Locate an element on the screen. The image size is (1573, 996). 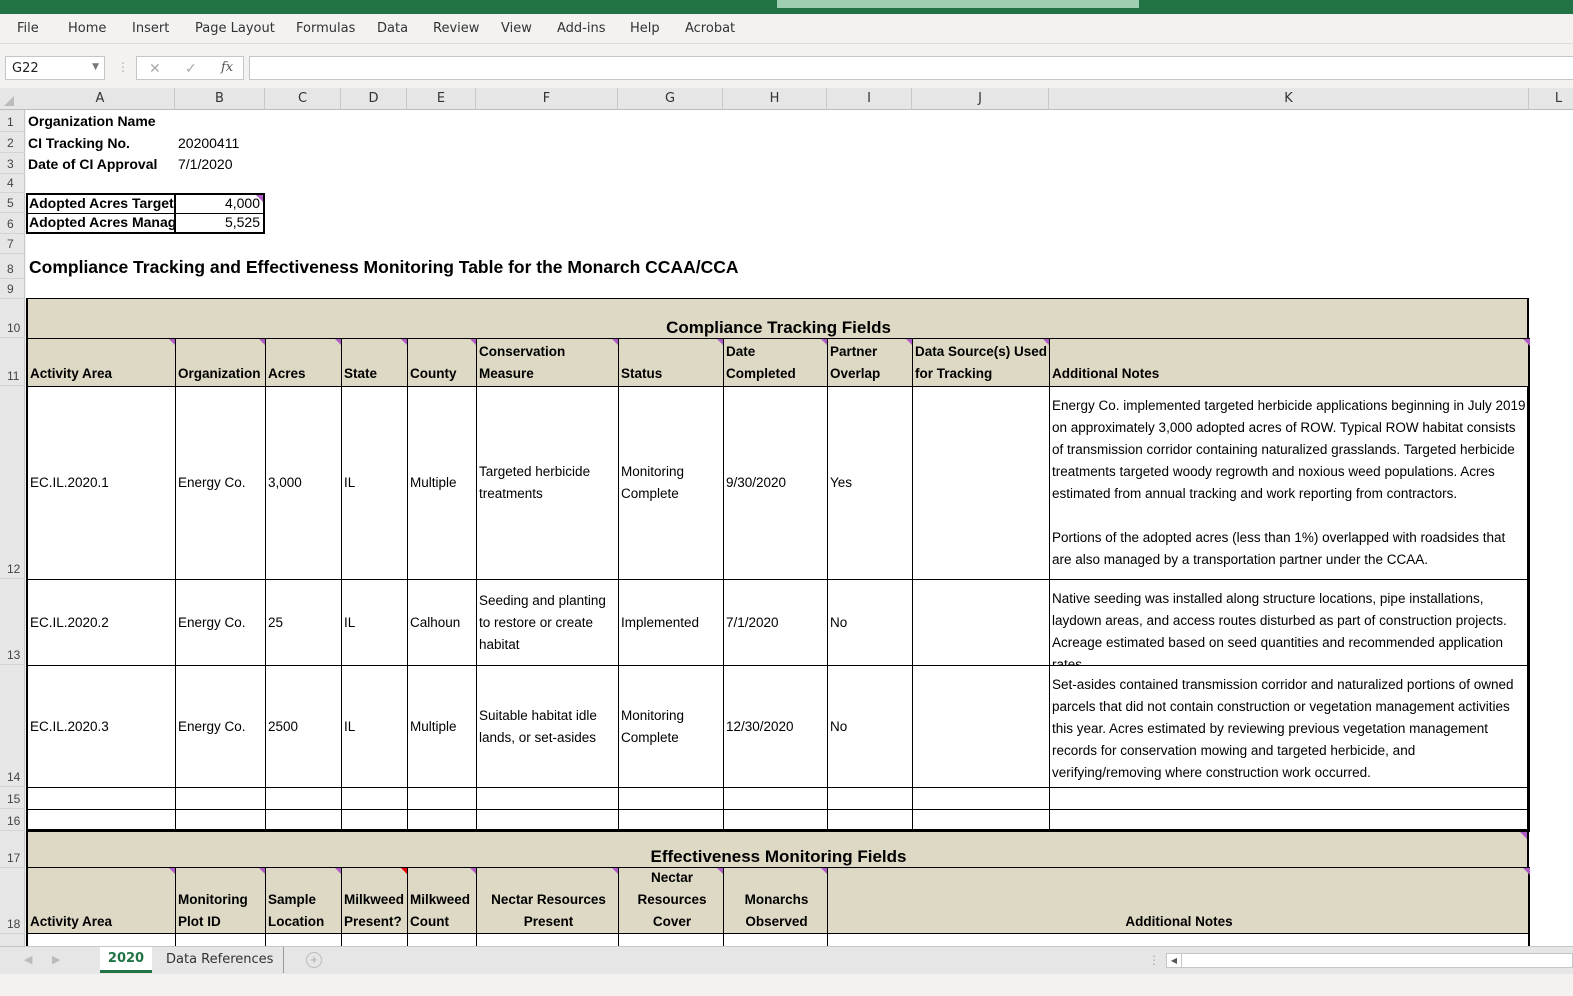
cancel-icon: ✕ is located at coordinates (155, 68).